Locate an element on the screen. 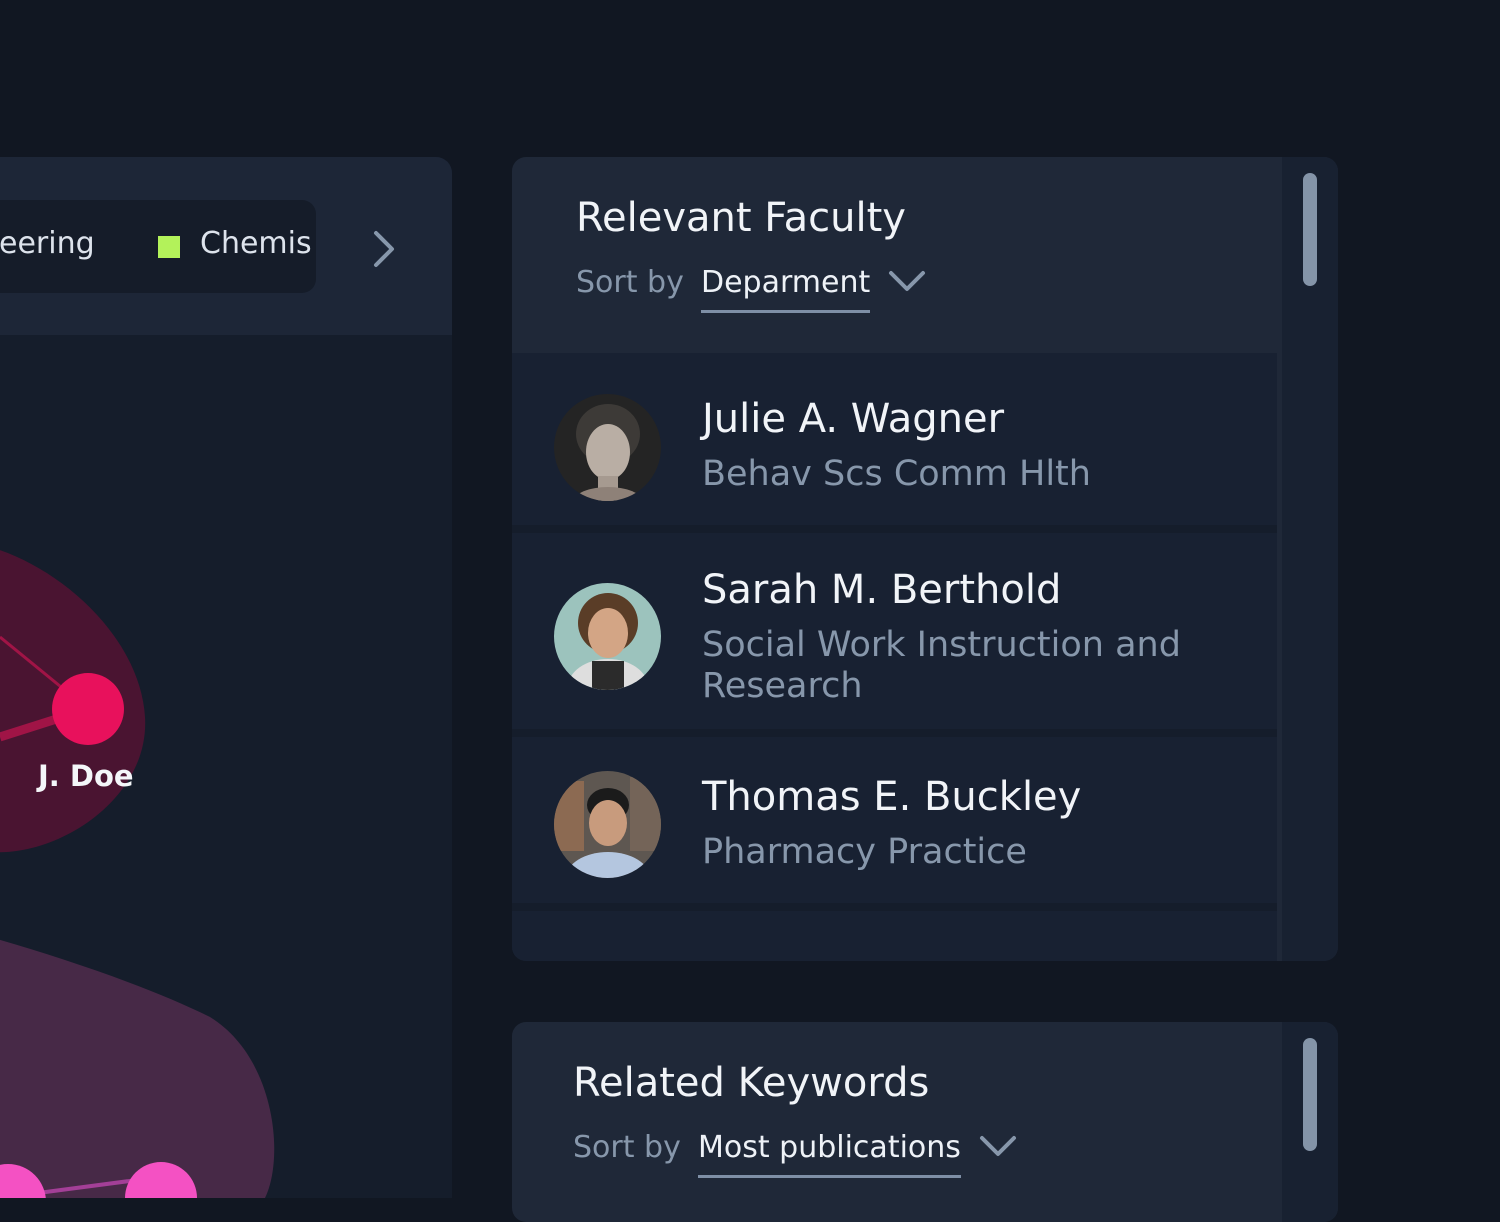 This screenshot has height=1222, width=1500. legend-bar: neering Chemis is located at coordinates (226, 246).